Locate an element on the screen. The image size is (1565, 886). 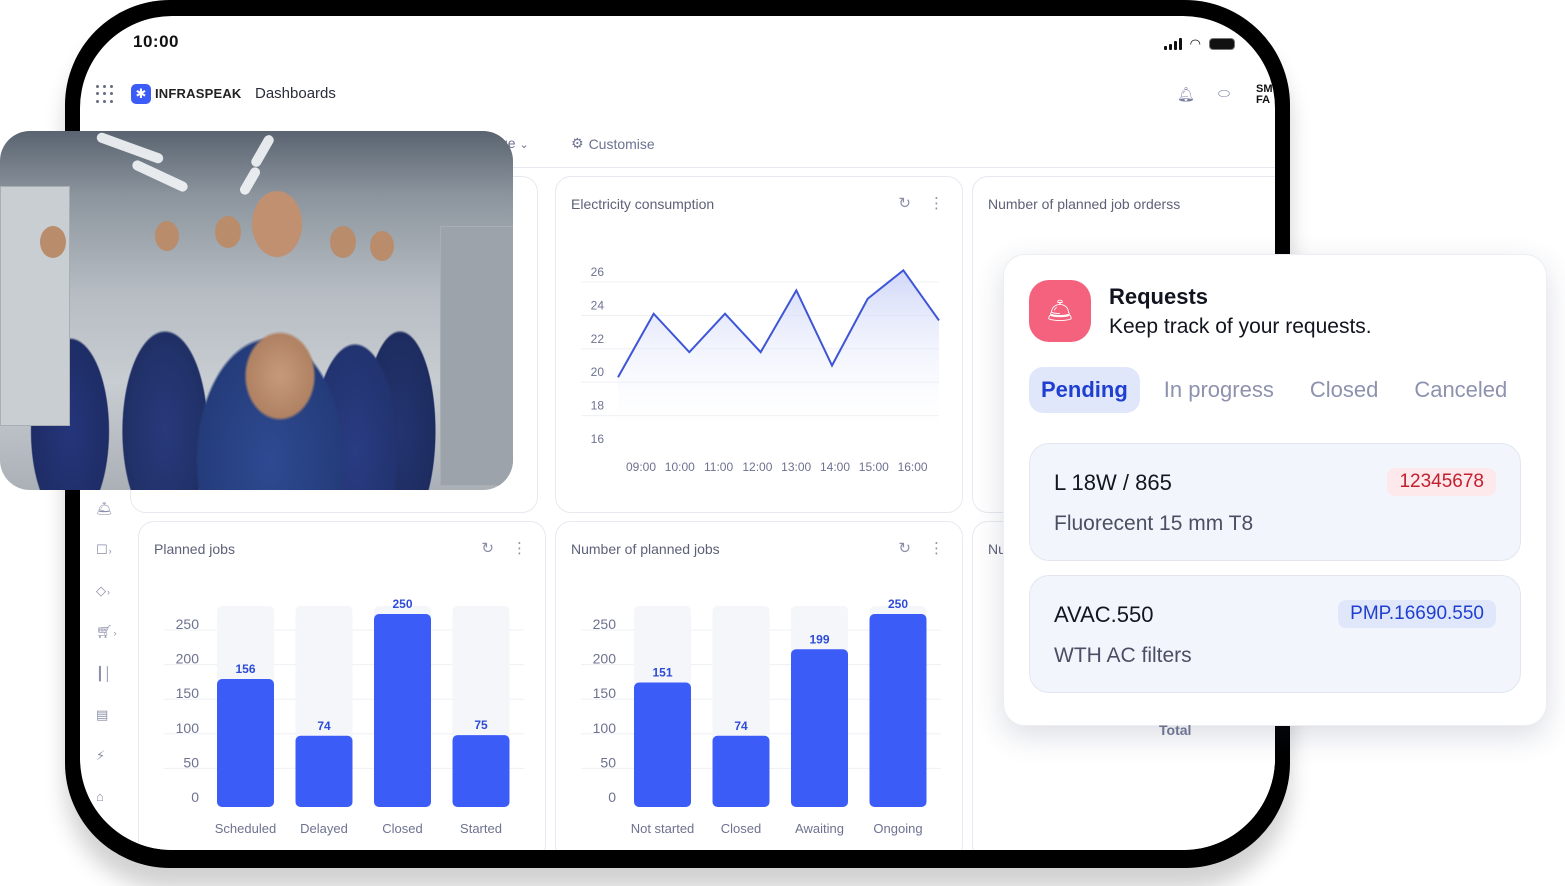
sidebar-item-energy: ⚡︎ is located at coordinates (108, 756).